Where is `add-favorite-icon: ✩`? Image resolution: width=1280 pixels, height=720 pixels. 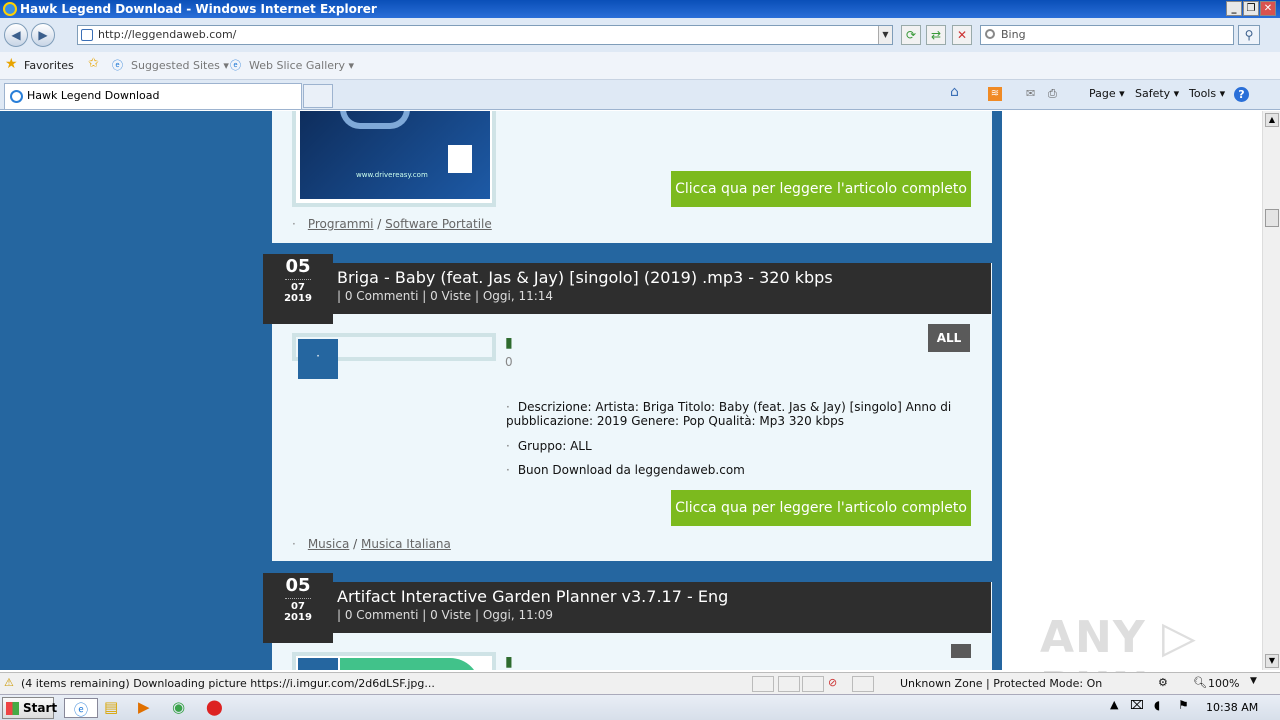 add-favorite-icon: ✩ is located at coordinates (93, 64).